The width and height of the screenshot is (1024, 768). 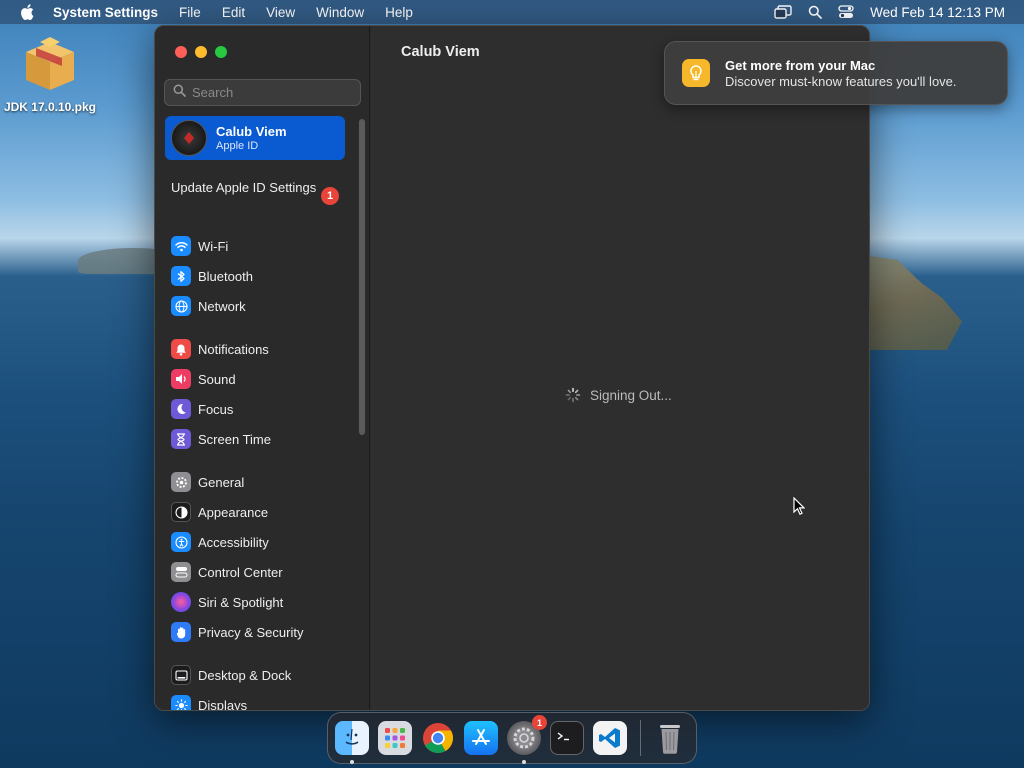 What do you see at coordinates (181, 379) in the screenshot?
I see `speaker-icon` at bounding box center [181, 379].